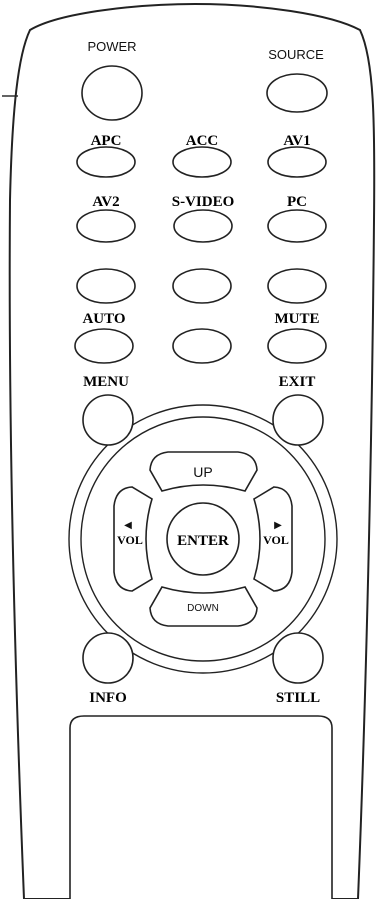 The height and width of the screenshot is (899, 383). What do you see at coordinates (106, 286) in the screenshot?
I see `unlabeled-button-left` at bounding box center [106, 286].